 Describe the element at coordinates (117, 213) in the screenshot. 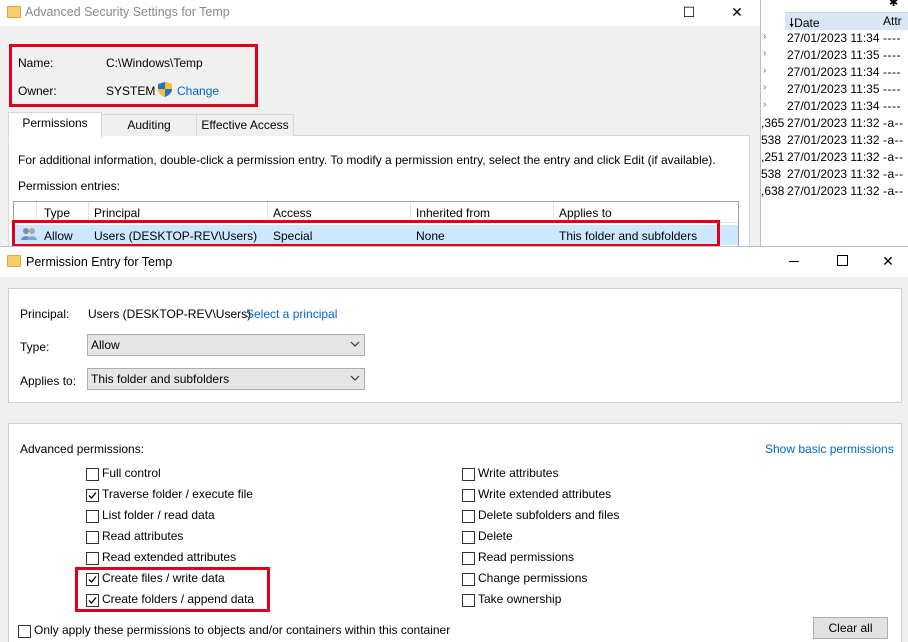

I see `column-principal: Principal` at that location.